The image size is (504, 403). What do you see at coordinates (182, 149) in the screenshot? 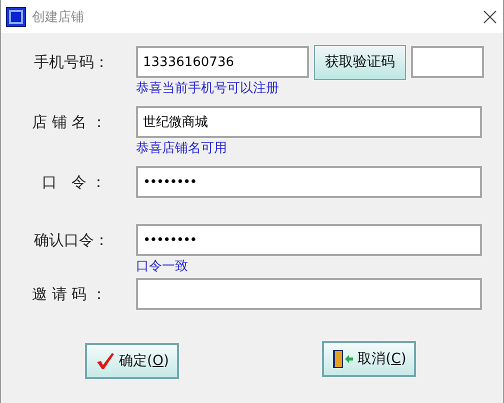
I see `status-message: 恭喜店铺名可用` at bounding box center [182, 149].